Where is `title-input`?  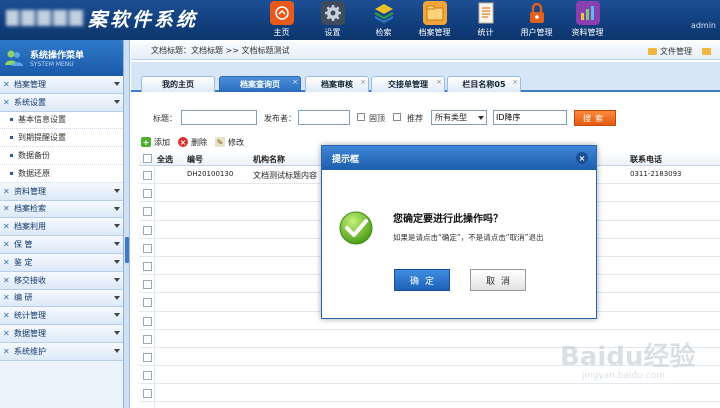
title-input is located at coordinates (219, 117).